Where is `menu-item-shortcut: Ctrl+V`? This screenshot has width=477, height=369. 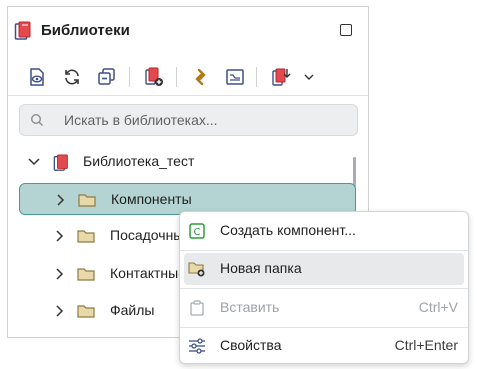 menu-item-shortcut: Ctrl+V is located at coordinates (438, 307).